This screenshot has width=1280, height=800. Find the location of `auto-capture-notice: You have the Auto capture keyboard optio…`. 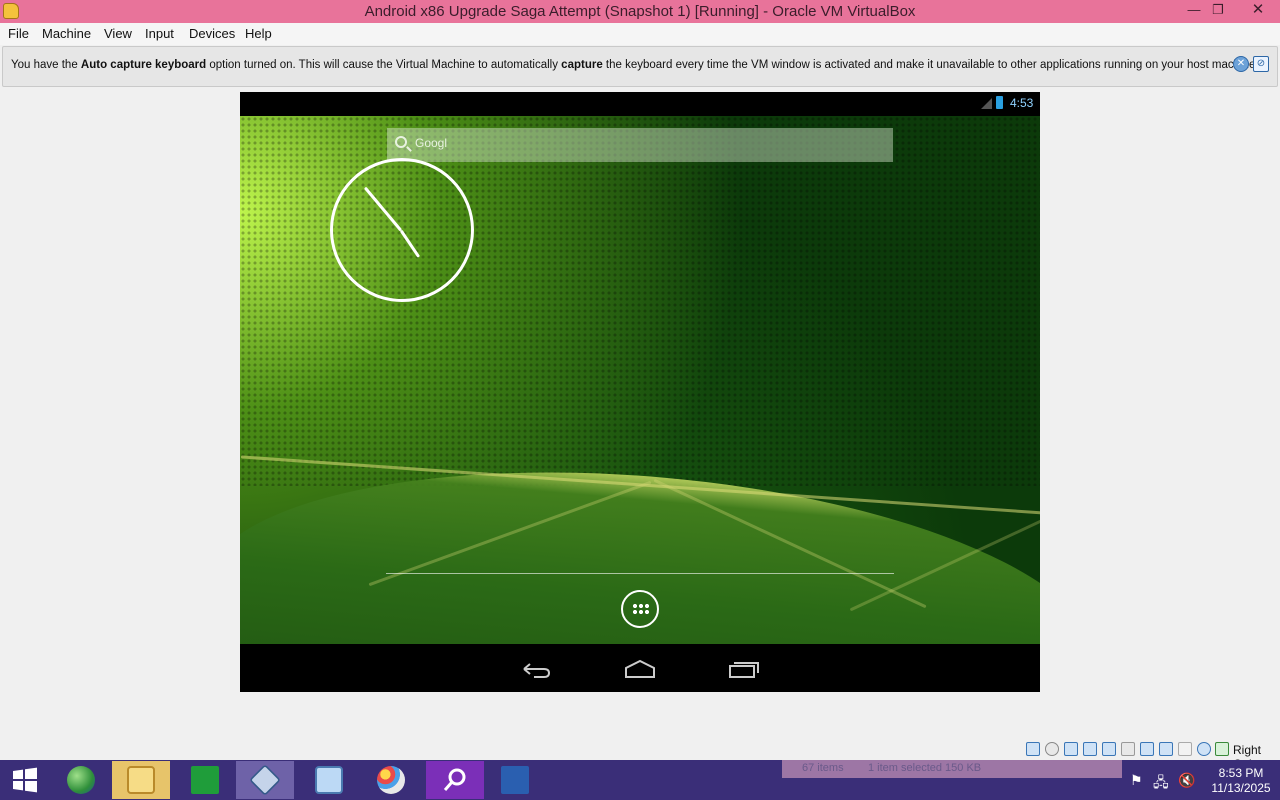

auto-capture-notice: You have the Auto capture keyboard optio… is located at coordinates (640, 66).